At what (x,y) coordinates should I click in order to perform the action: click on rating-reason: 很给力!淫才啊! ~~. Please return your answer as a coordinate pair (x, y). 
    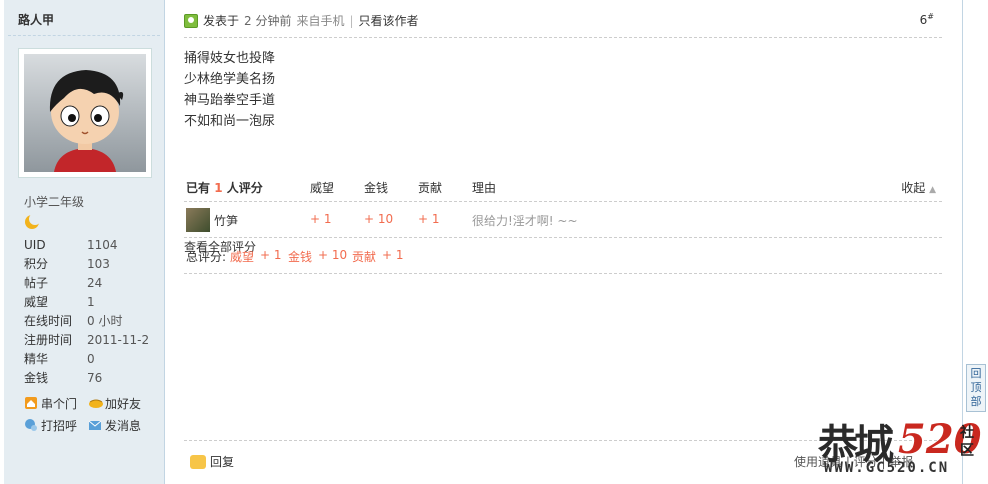
    Looking at the image, I should click on (525, 221).